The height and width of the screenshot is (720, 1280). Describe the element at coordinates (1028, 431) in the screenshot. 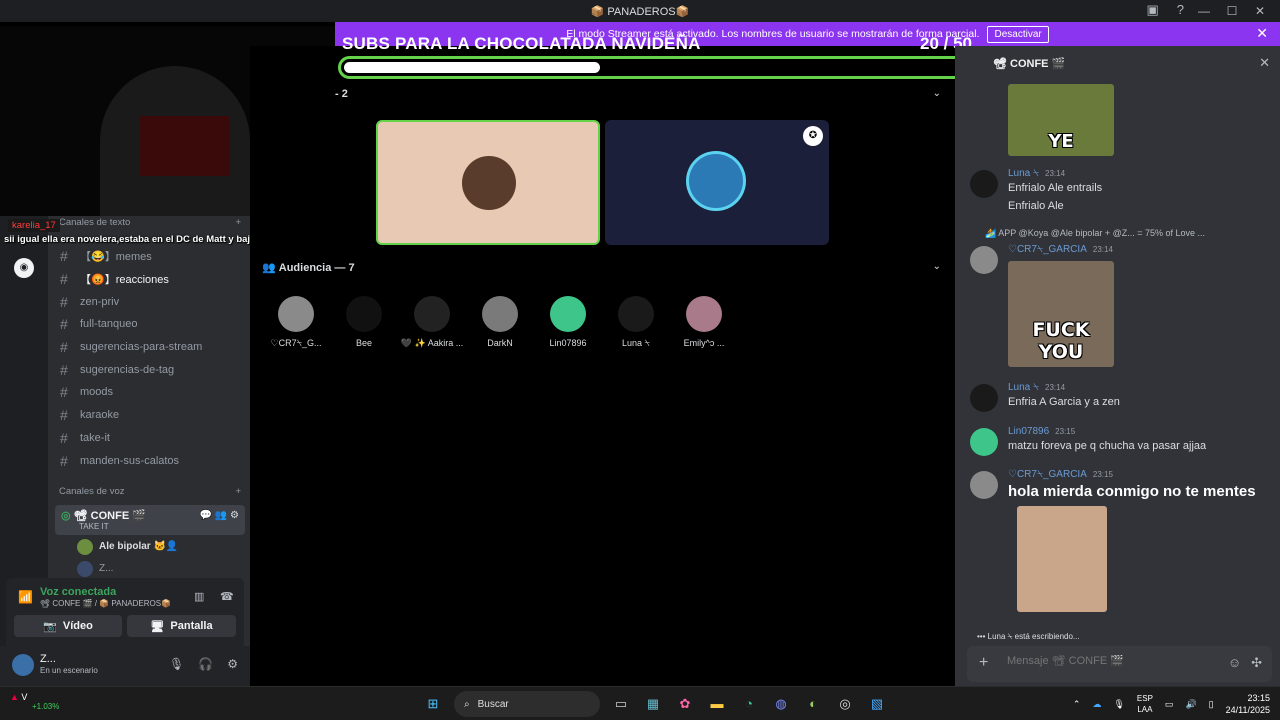

I see `message-author: Lin07896` at that location.